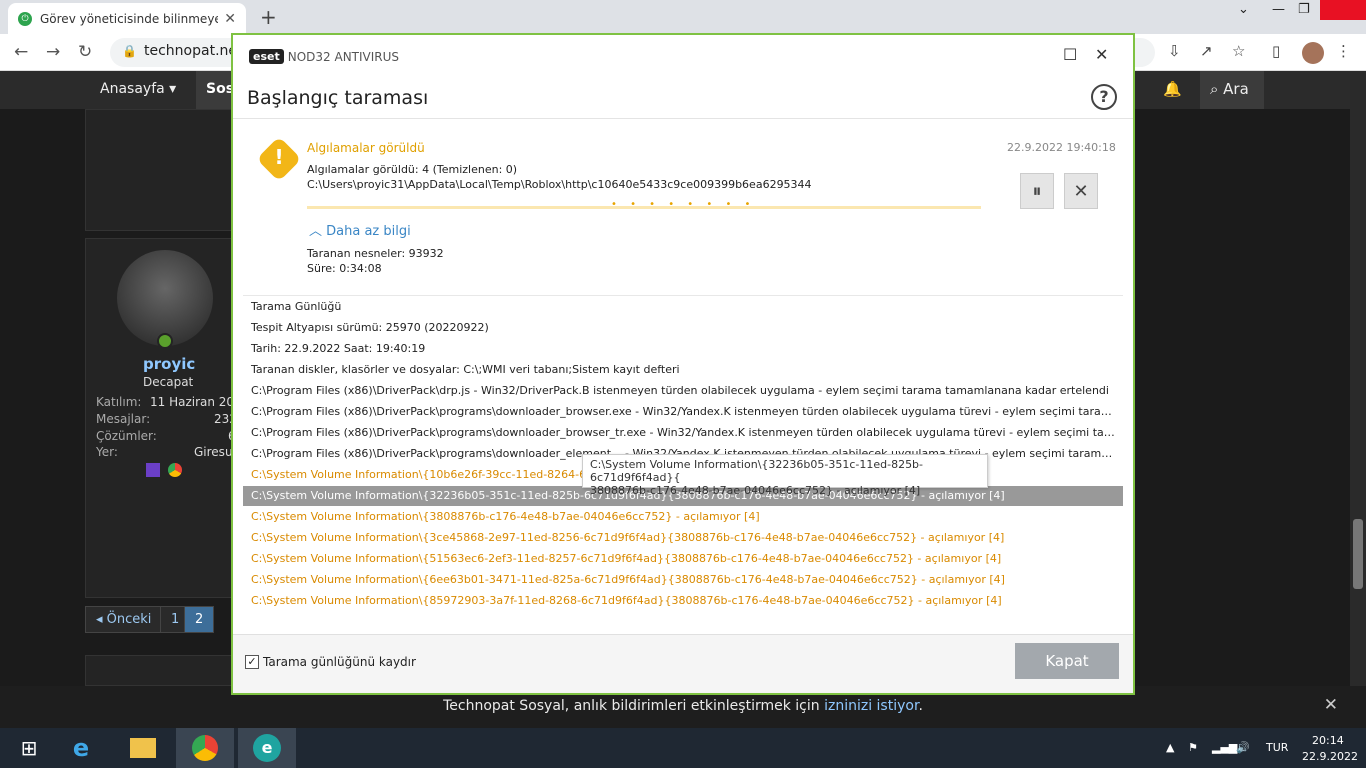 The width and height of the screenshot is (1366, 768). I want to click on stat-label: Katılım:, so click(119, 402).